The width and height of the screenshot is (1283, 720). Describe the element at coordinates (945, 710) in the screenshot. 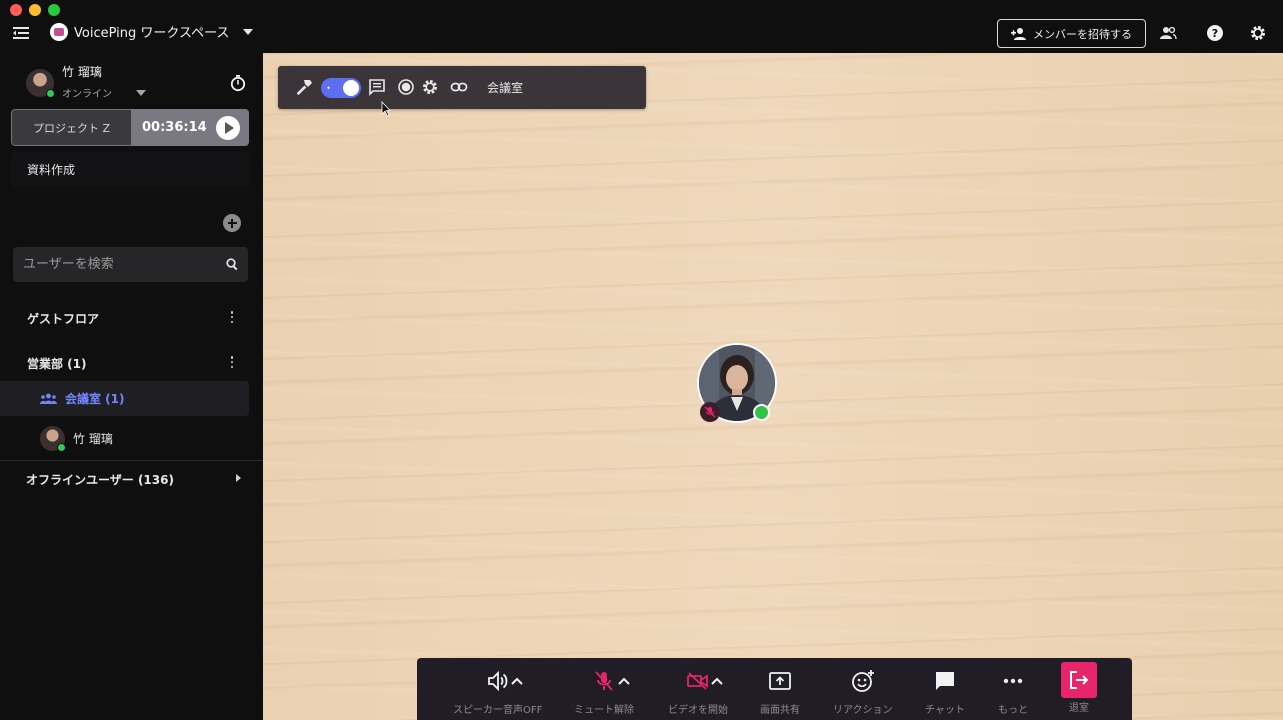

I see `chat-label: チャット` at that location.